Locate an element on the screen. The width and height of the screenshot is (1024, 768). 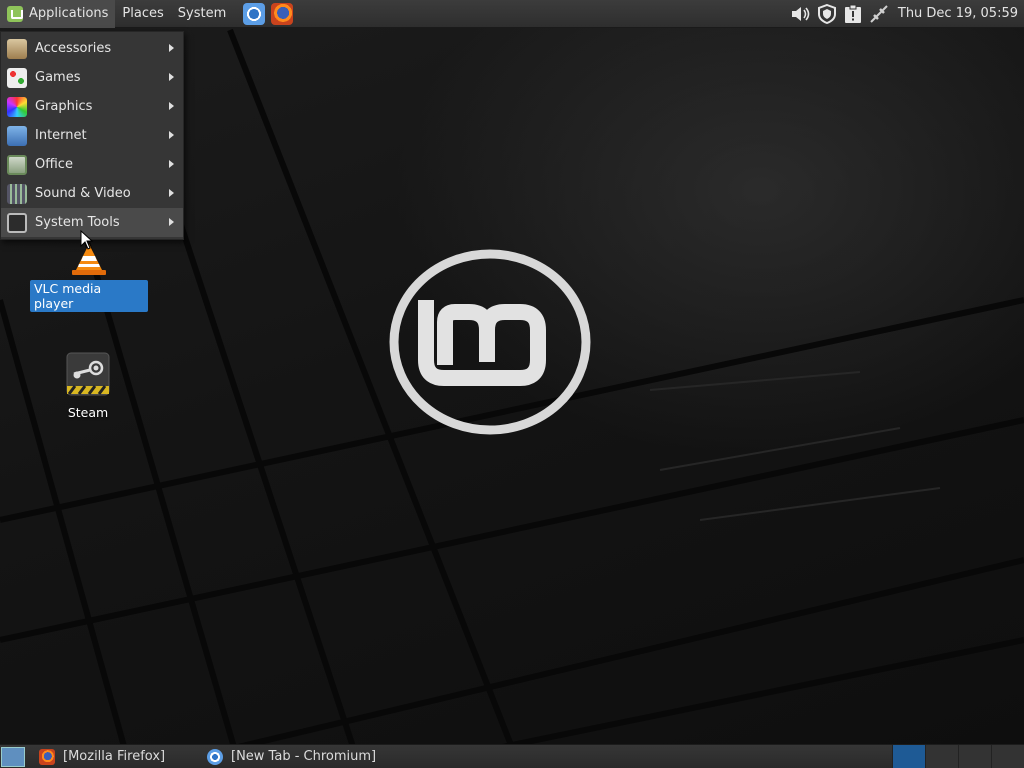
applications-menu-label: Applications is located at coordinates (69, 13).